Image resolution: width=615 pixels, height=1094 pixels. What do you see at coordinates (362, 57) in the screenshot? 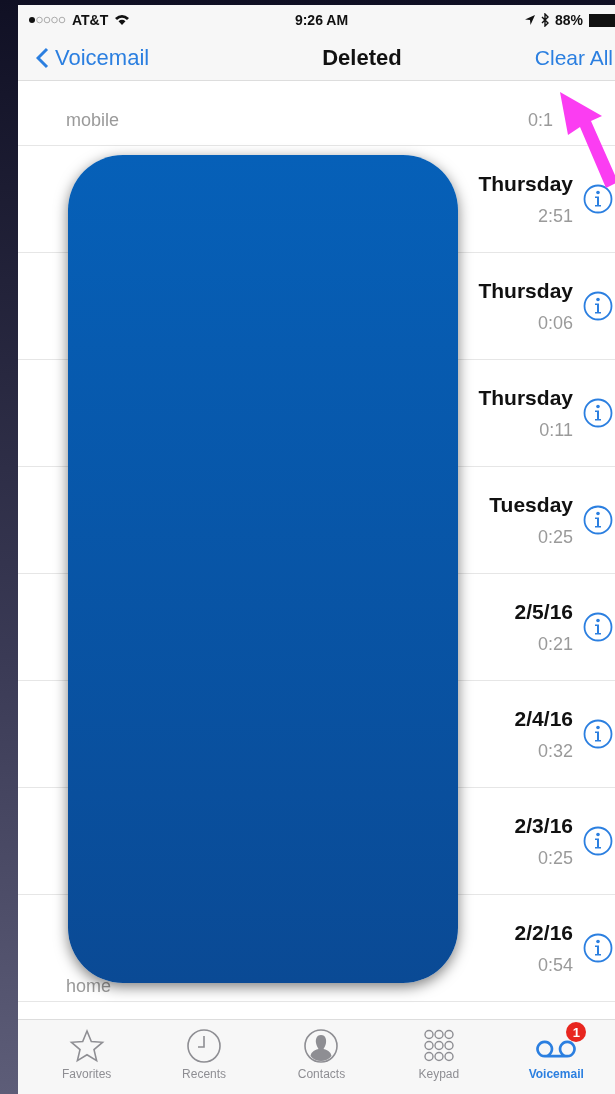
I see `screen-title: Deleted` at bounding box center [362, 57].